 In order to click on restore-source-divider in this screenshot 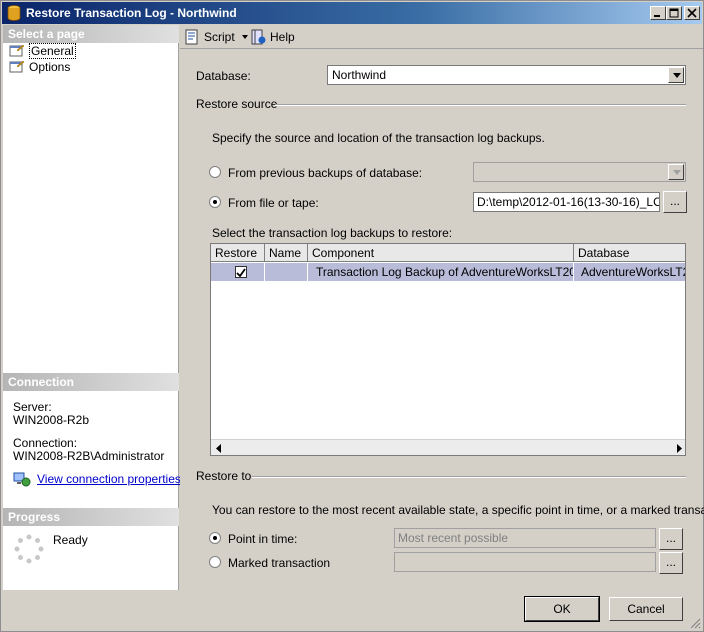, I will do `click(480, 105)`.